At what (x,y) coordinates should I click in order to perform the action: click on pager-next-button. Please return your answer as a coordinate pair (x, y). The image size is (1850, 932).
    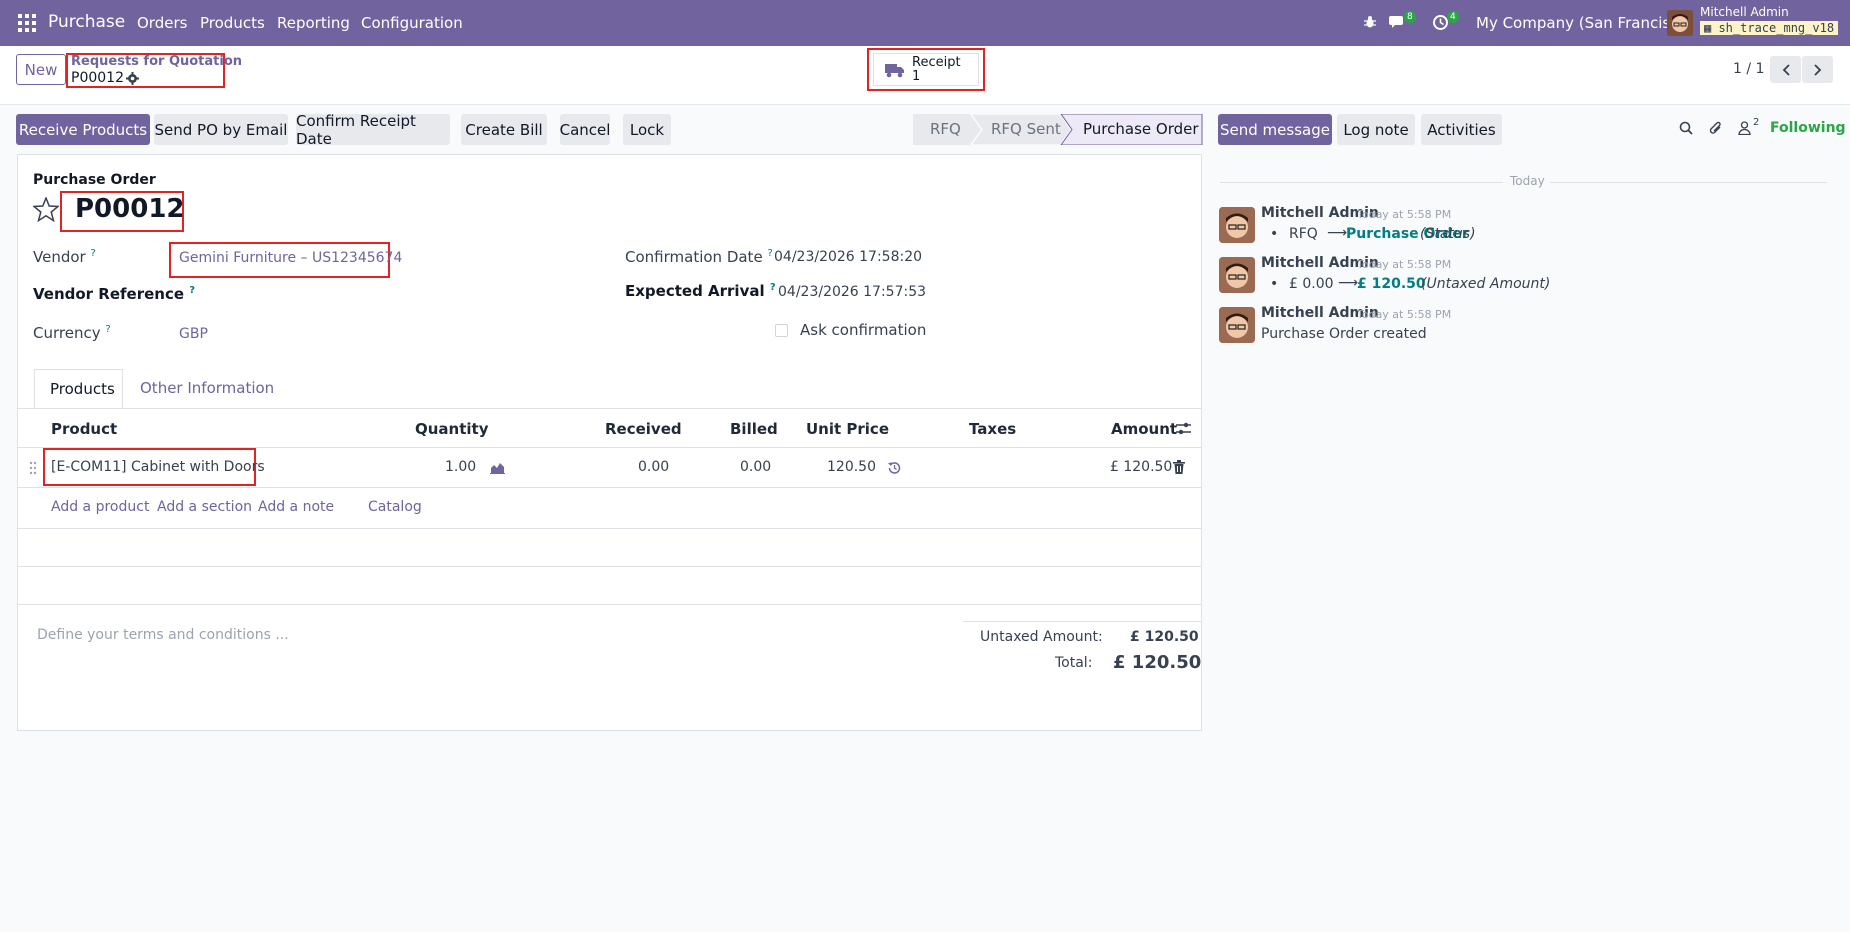
    Looking at the image, I should click on (1817, 69).